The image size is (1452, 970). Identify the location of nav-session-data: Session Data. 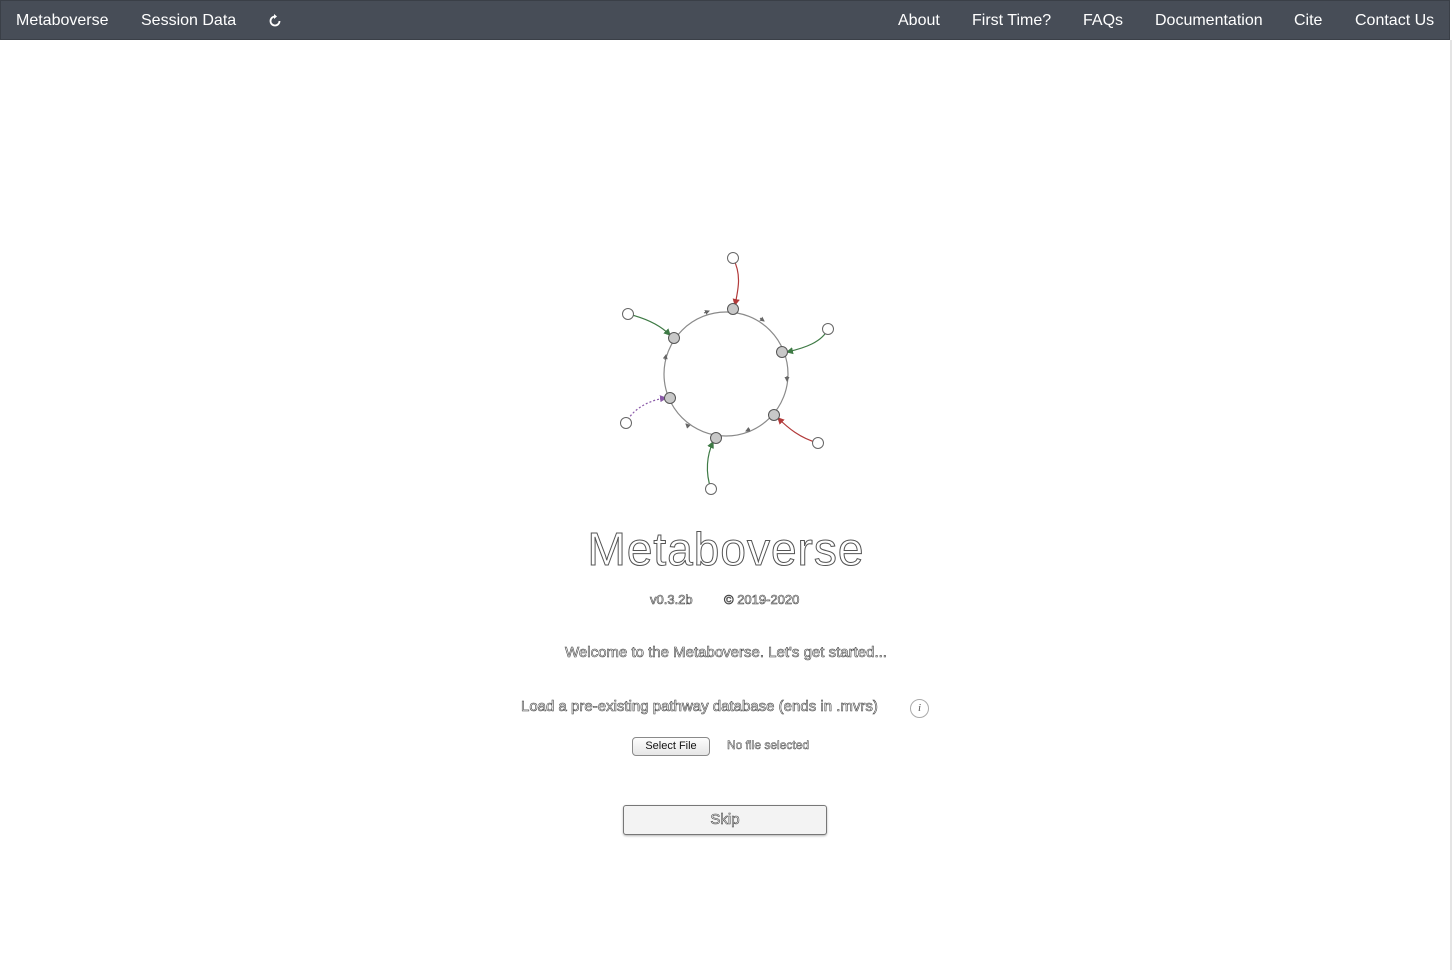
(188, 21).